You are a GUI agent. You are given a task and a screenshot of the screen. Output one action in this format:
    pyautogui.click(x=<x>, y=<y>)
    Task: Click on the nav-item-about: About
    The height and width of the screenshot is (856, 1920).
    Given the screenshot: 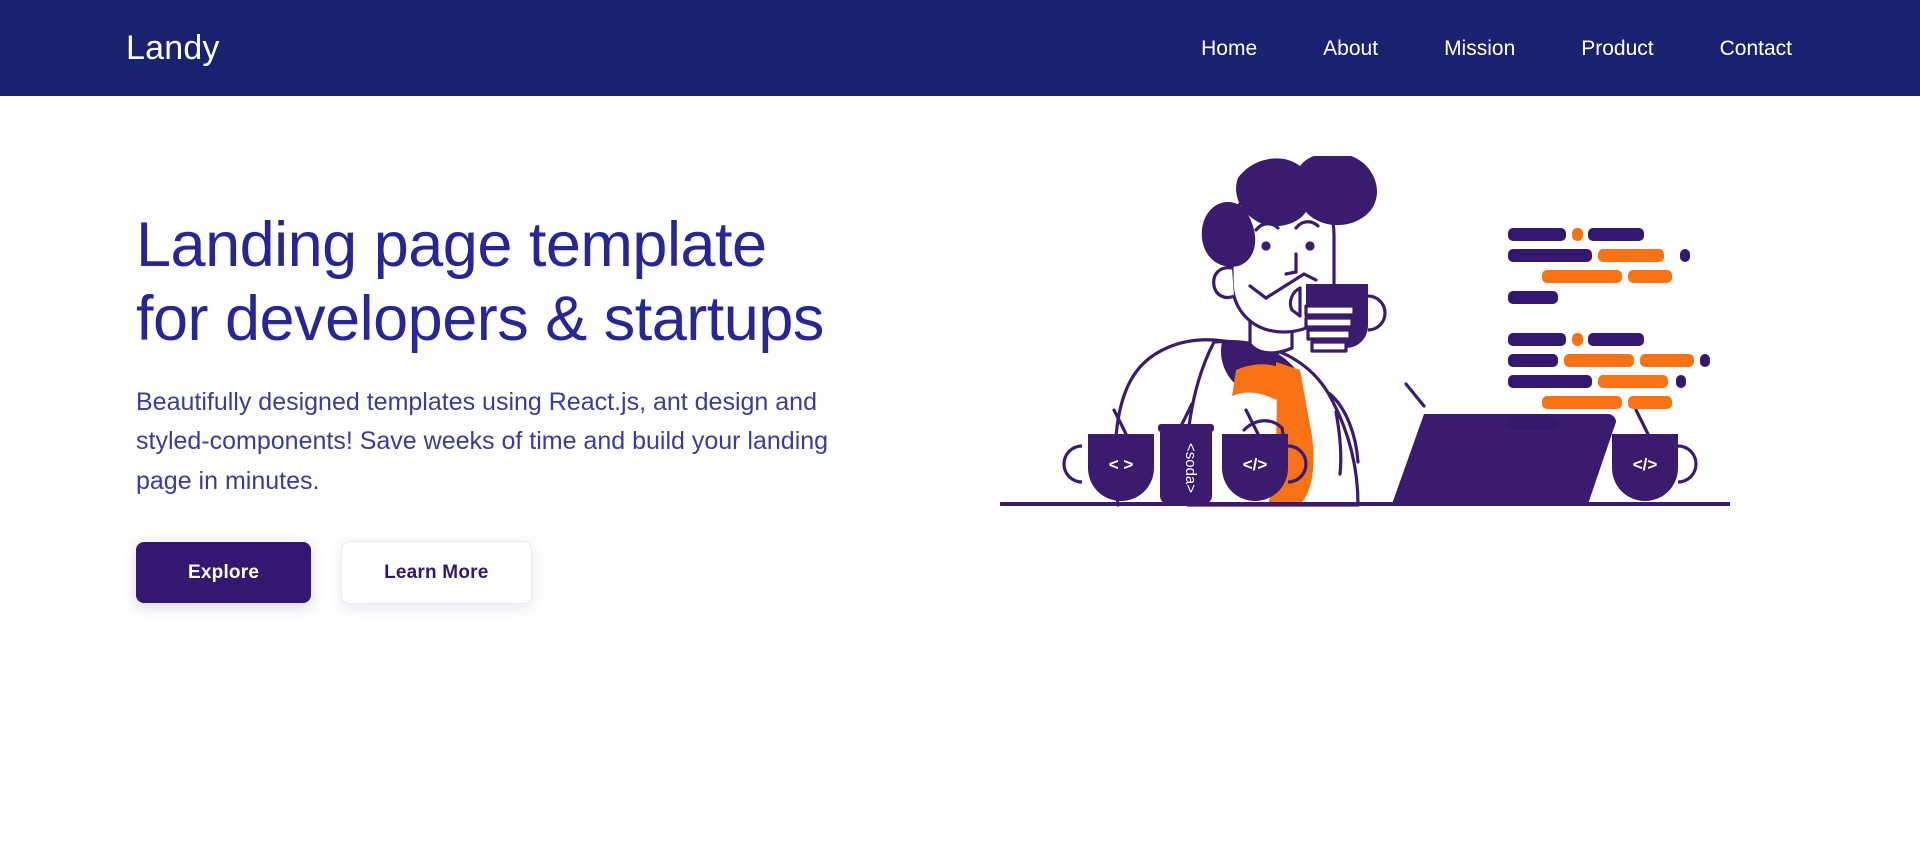 What is the action you would take?
    pyautogui.click(x=1350, y=48)
    